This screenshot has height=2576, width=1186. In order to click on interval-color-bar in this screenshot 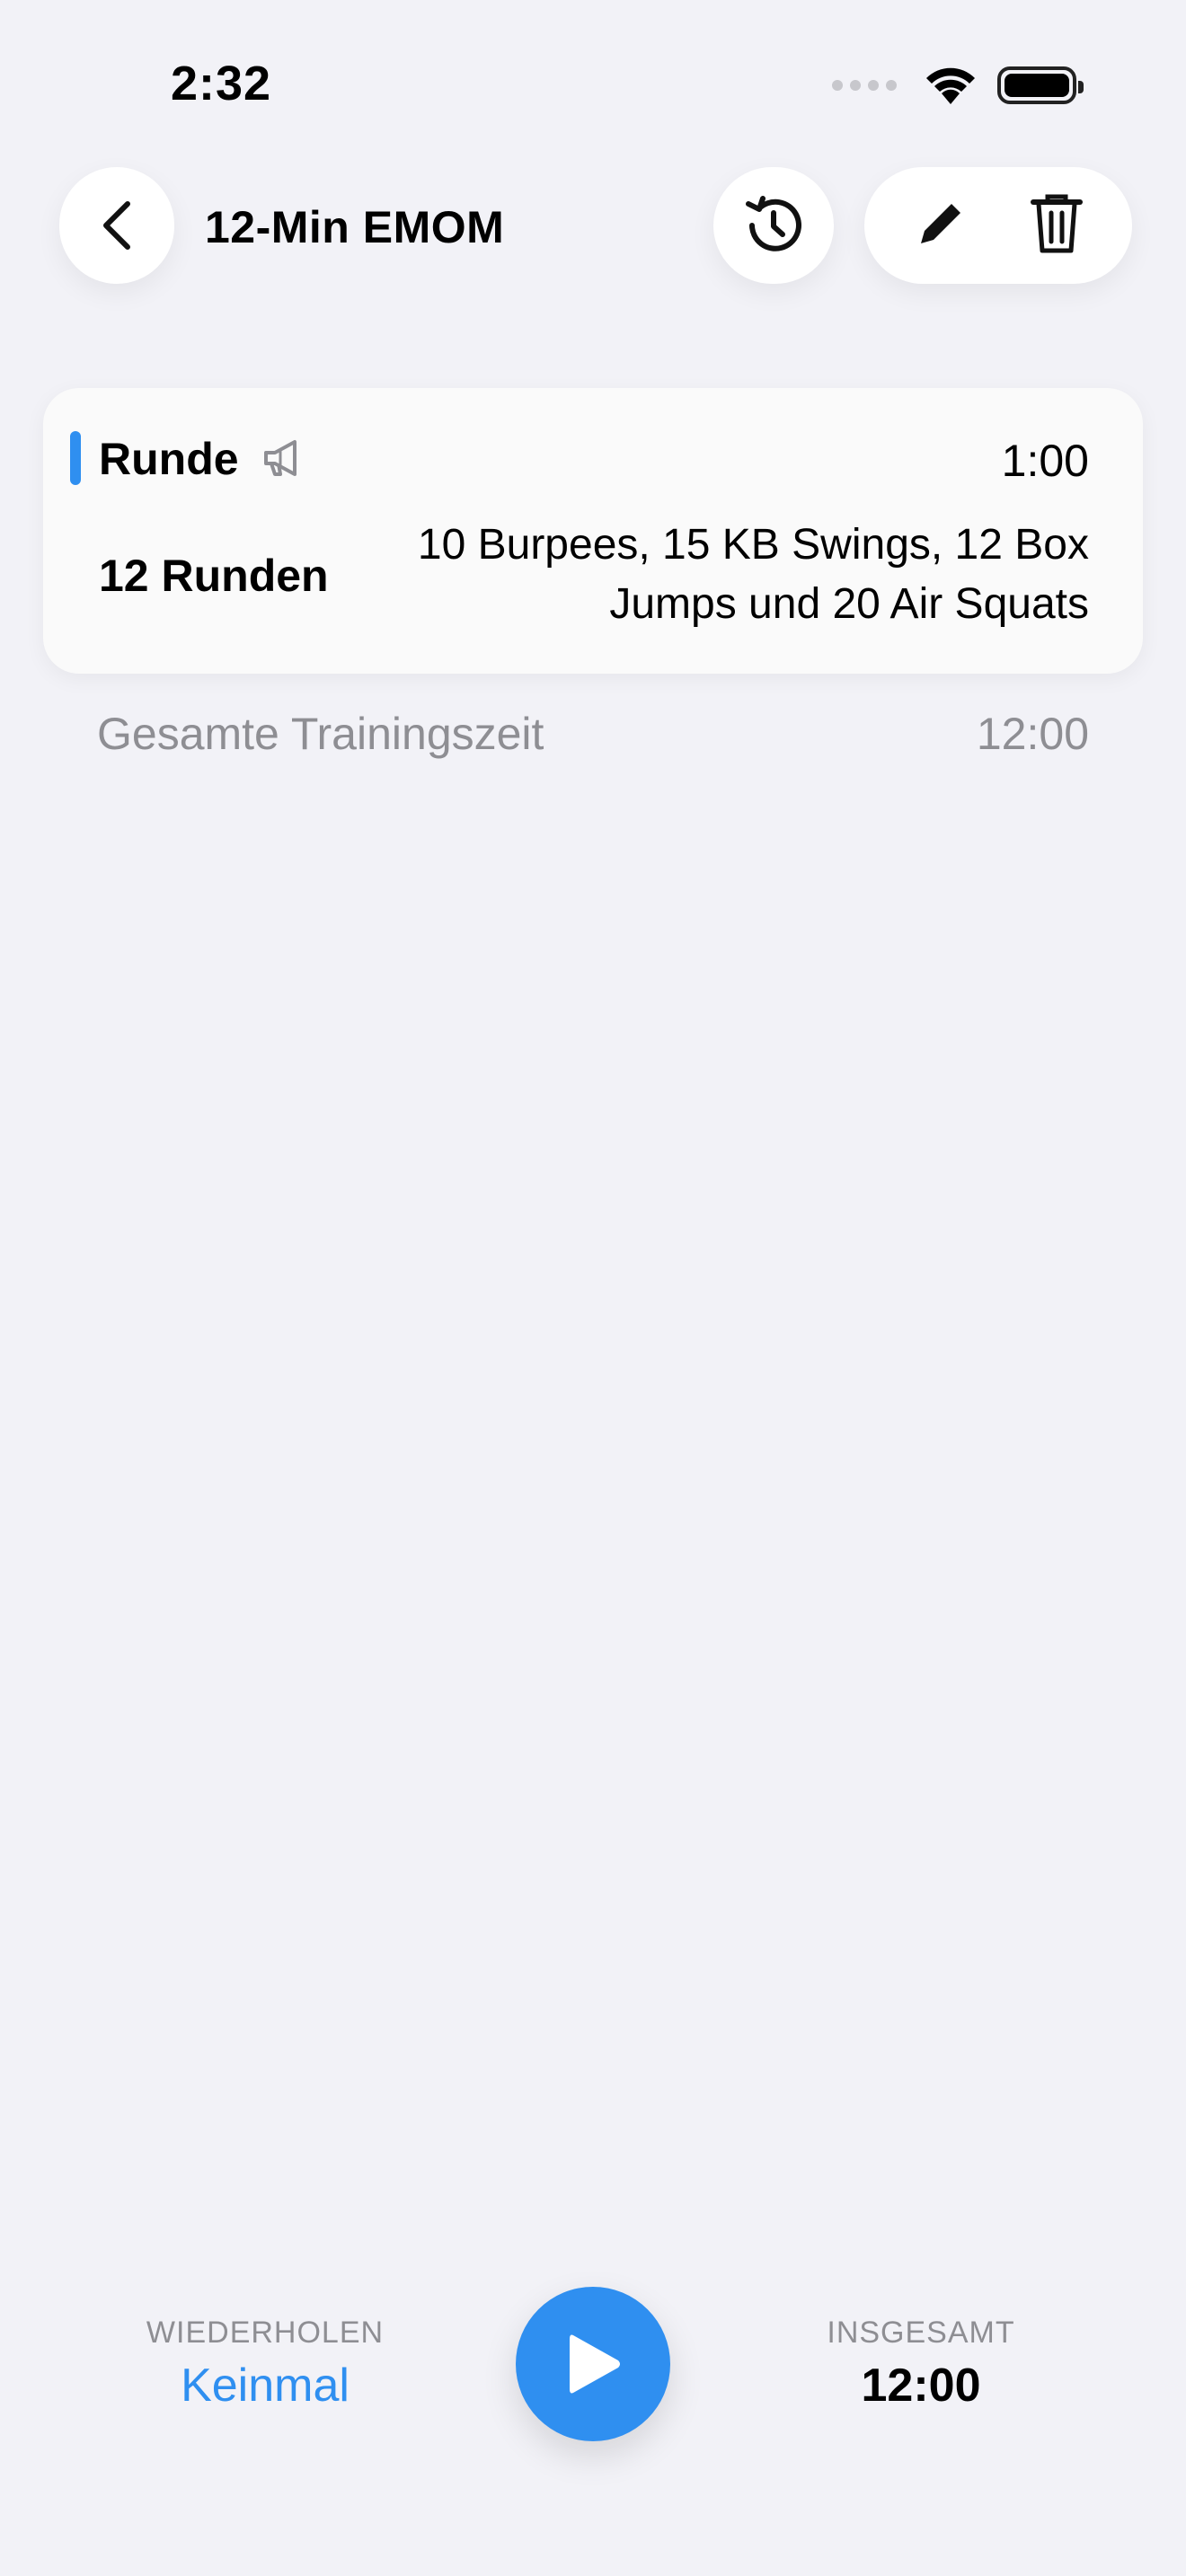, I will do `click(75, 458)`.